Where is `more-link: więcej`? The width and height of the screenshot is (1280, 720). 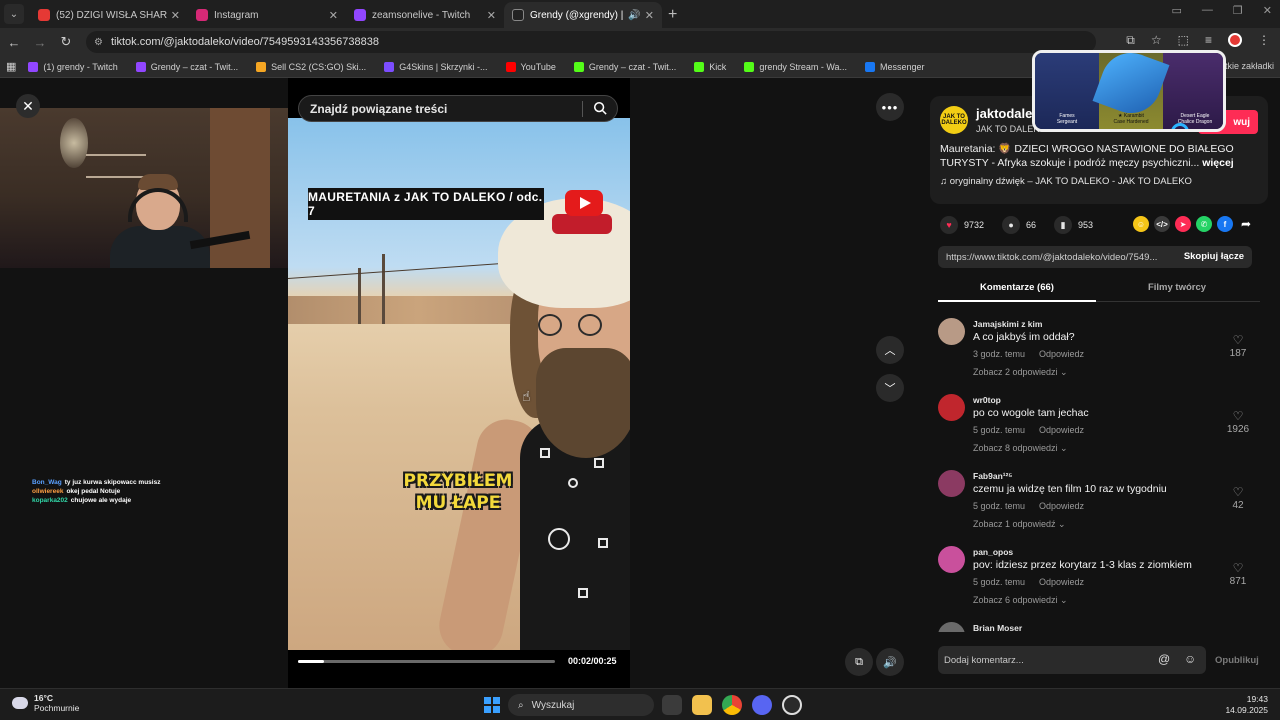
more-link: więcej is located at coordinates (1218, 163).